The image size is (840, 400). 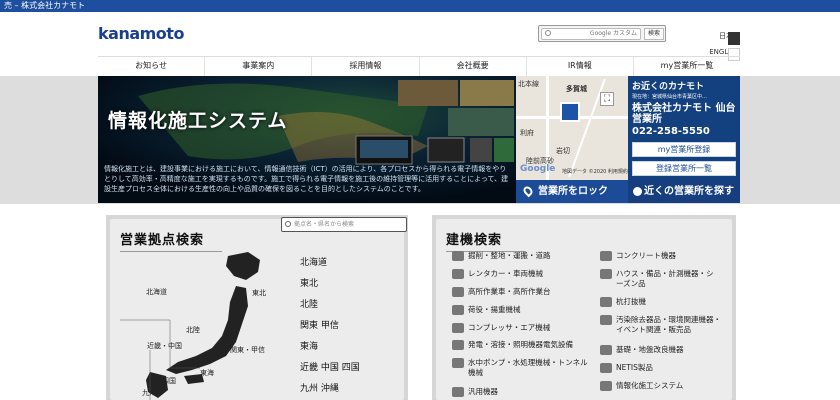 I want to click on map-label-shikoku: 四国, so click(x=169, y=381).